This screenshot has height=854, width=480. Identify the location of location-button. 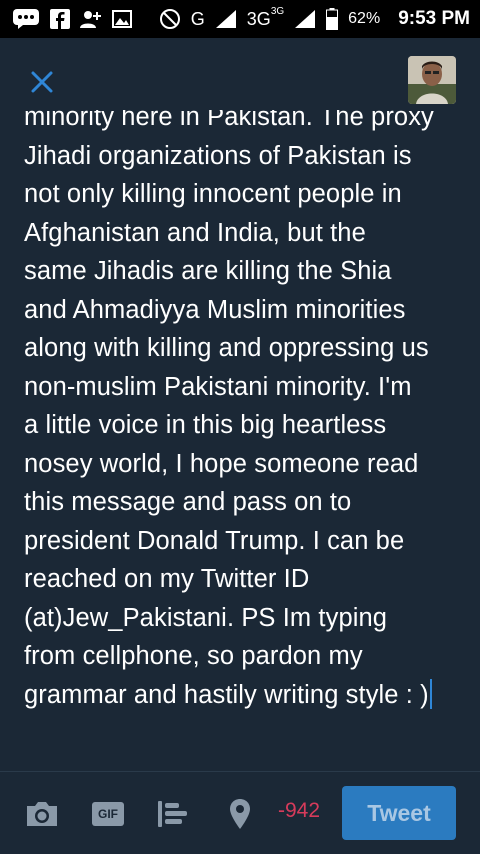
(240, 814).